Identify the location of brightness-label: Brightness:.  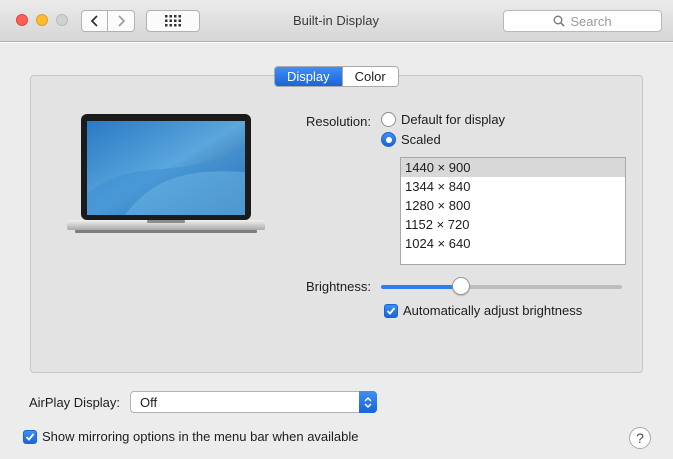
(338, 286).